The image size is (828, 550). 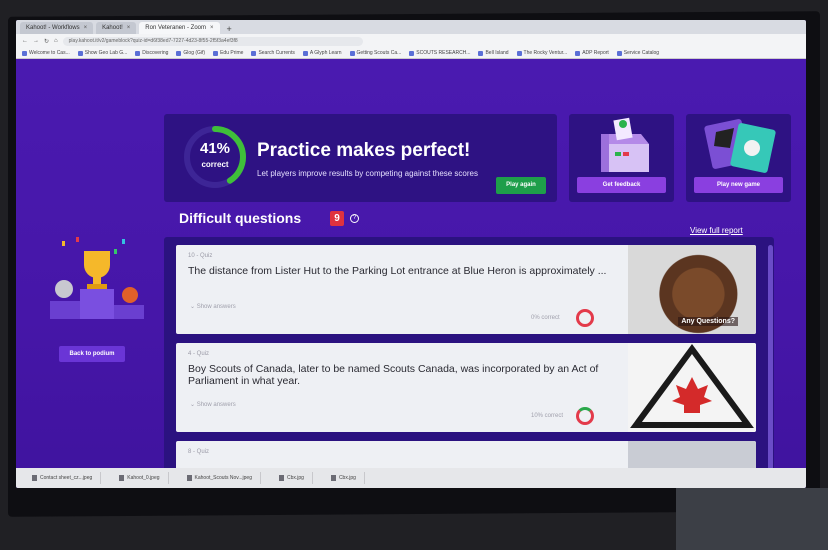 I want to click on image-caption: Any Questions?, so click(x=708, y=321).